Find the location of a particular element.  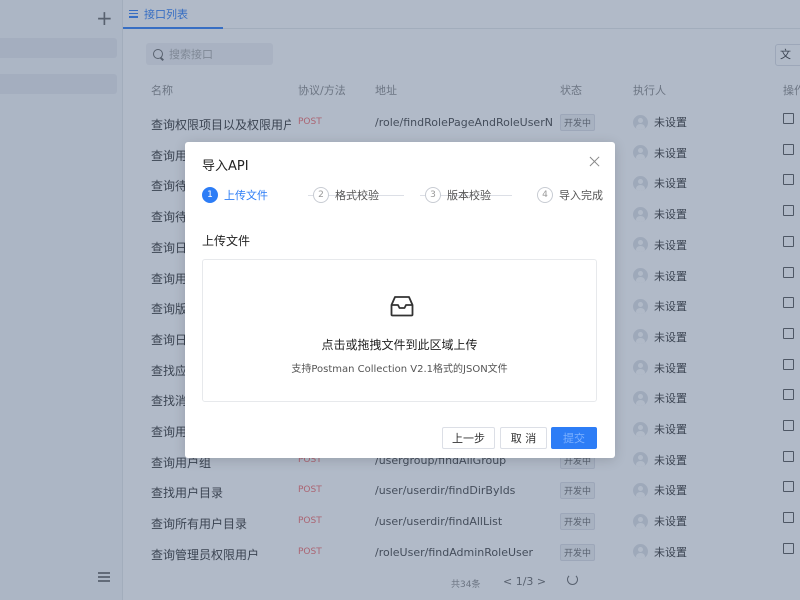

inbox-icon is located at coordinates (402, 306).